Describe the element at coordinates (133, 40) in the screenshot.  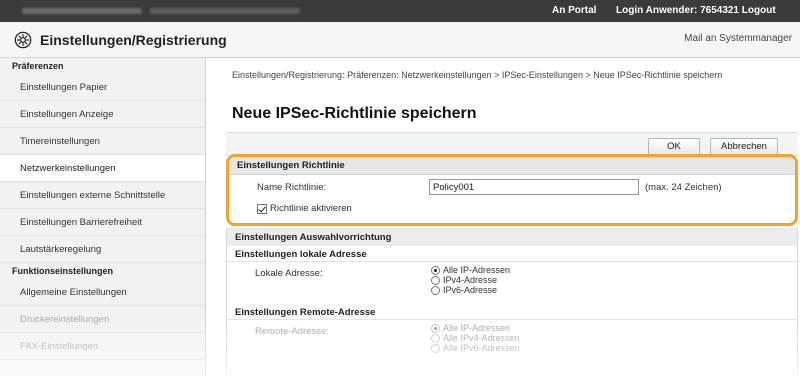
I see `page-header-title: Einstellungen/Registrierung` at that location.